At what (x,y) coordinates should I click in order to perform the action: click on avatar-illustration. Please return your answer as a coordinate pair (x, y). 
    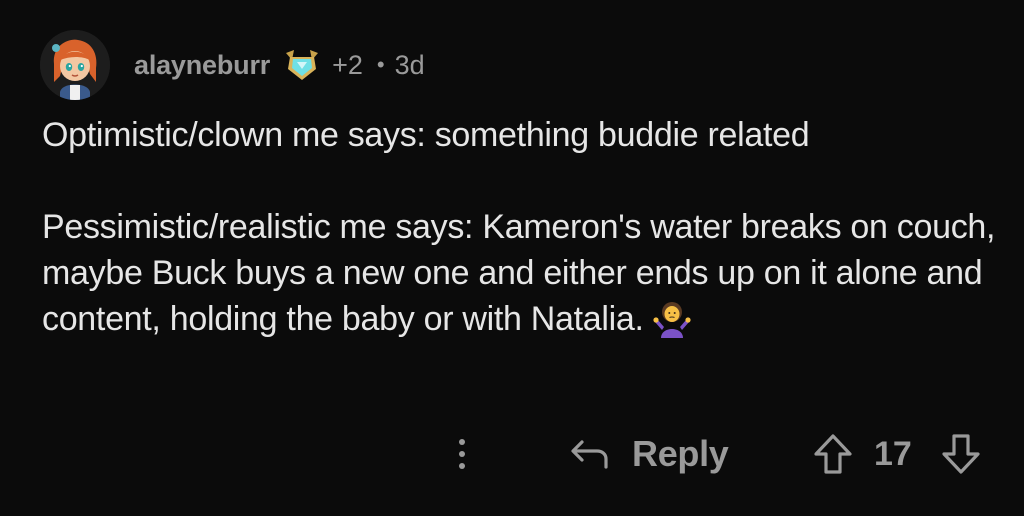
    Looking at the image, I should click on (75, 65).